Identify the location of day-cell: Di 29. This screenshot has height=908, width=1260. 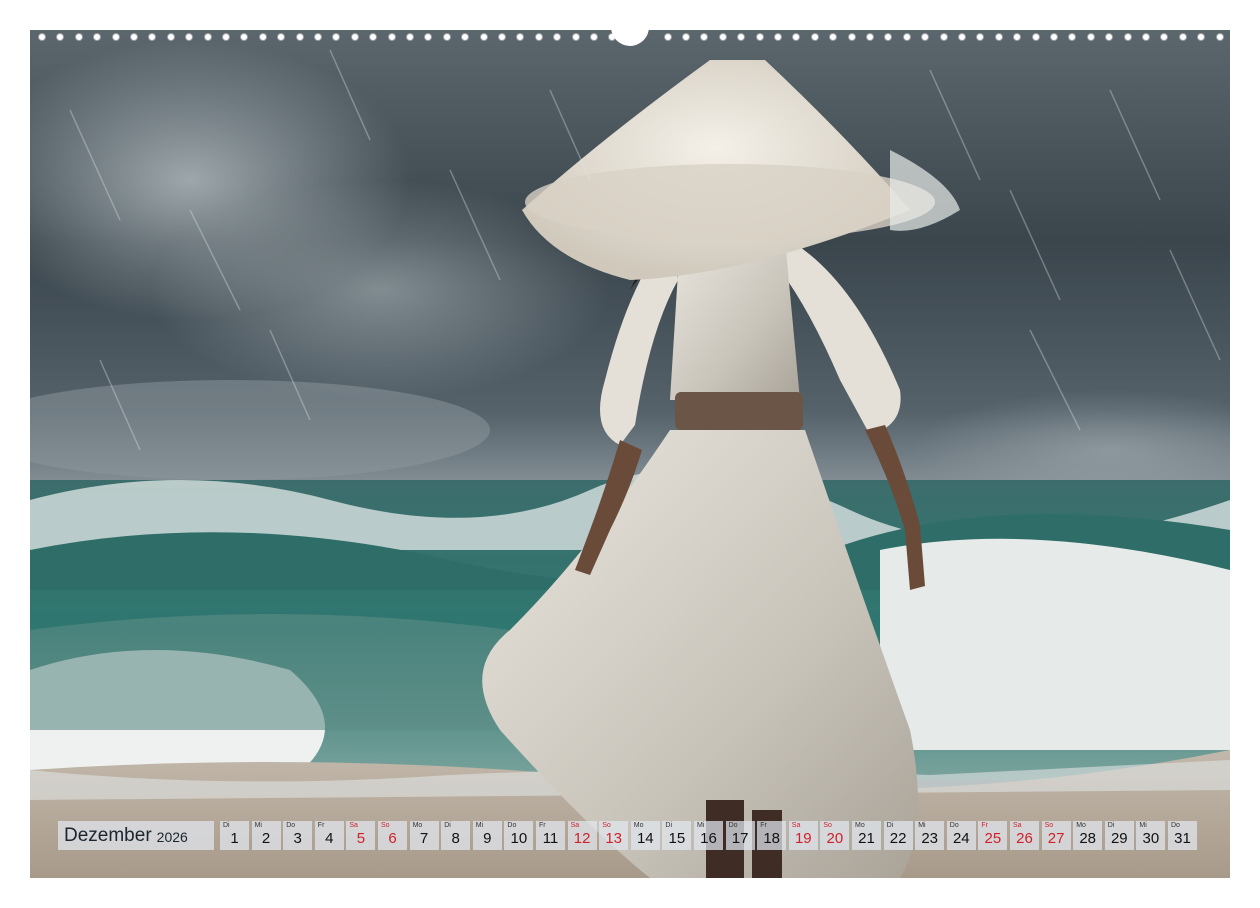
(1119, 835).